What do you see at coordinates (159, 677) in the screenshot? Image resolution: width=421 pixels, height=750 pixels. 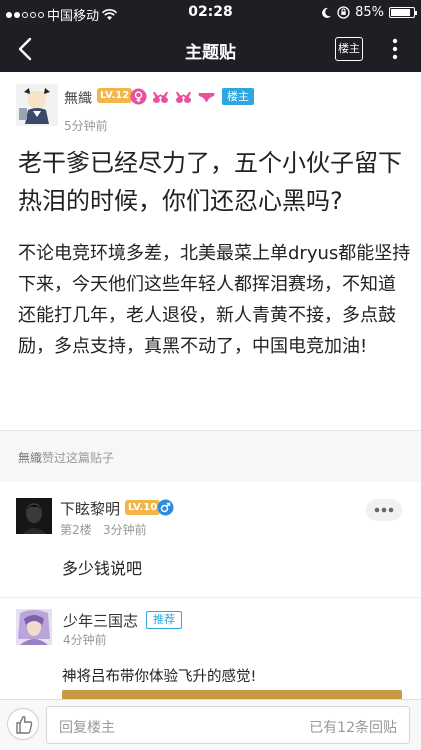 I see `reply-text: 神将吕布带你体验飞升的感觉!` at bounding box center [159, 677].